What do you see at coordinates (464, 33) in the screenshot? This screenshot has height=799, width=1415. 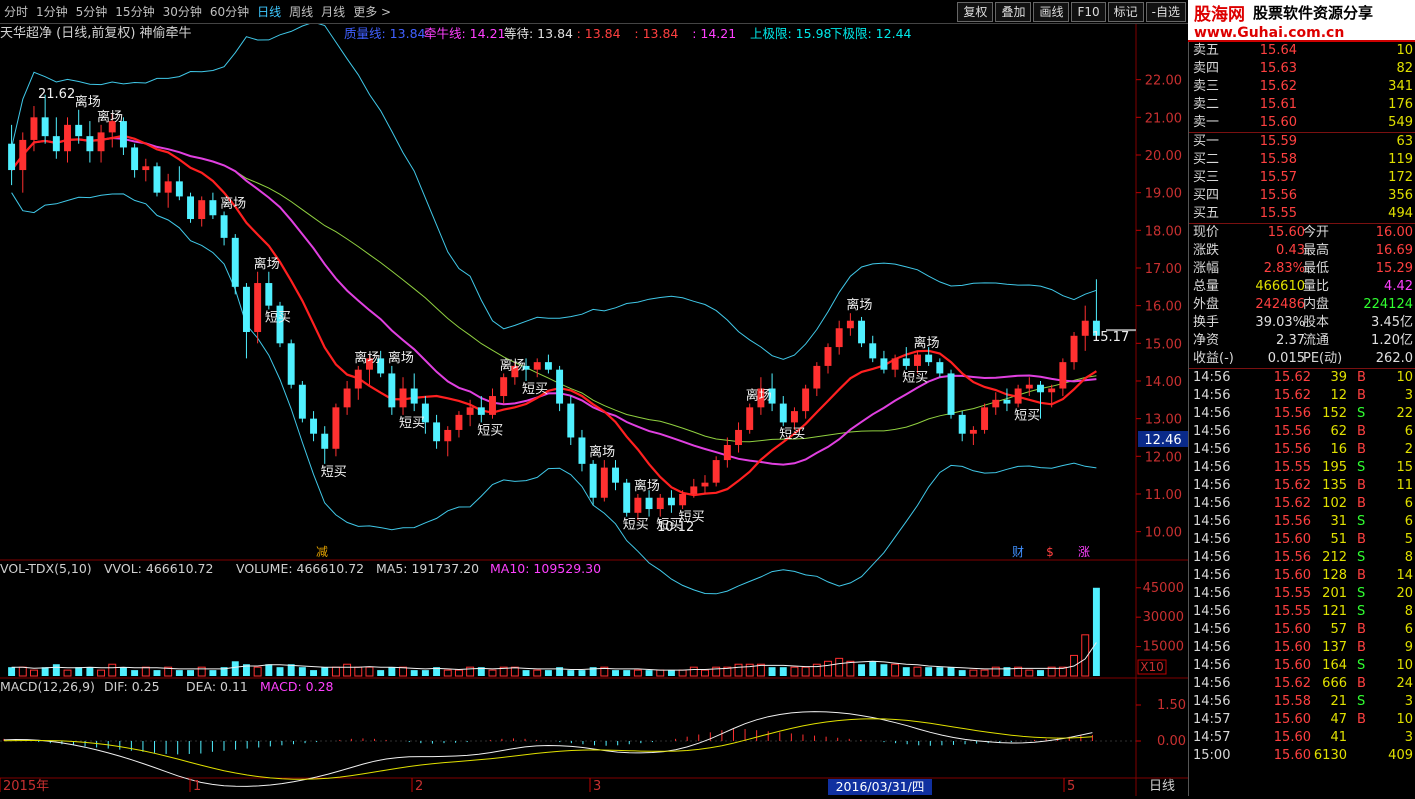 I see `header-indicator: 牵牛线: 14.21` at bounding box center [464, 33].